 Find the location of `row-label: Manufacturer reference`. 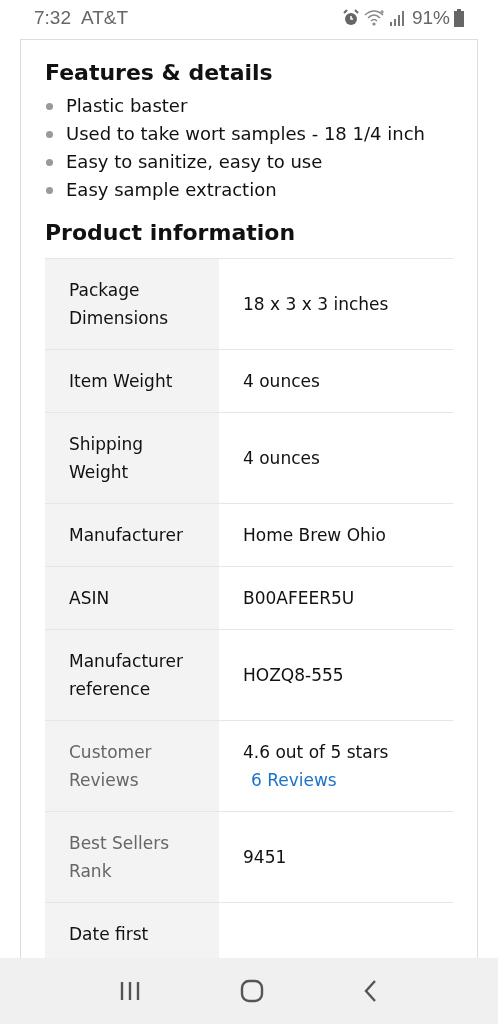

row-label: Manufacturer reference is located at coordinates (126, 675).